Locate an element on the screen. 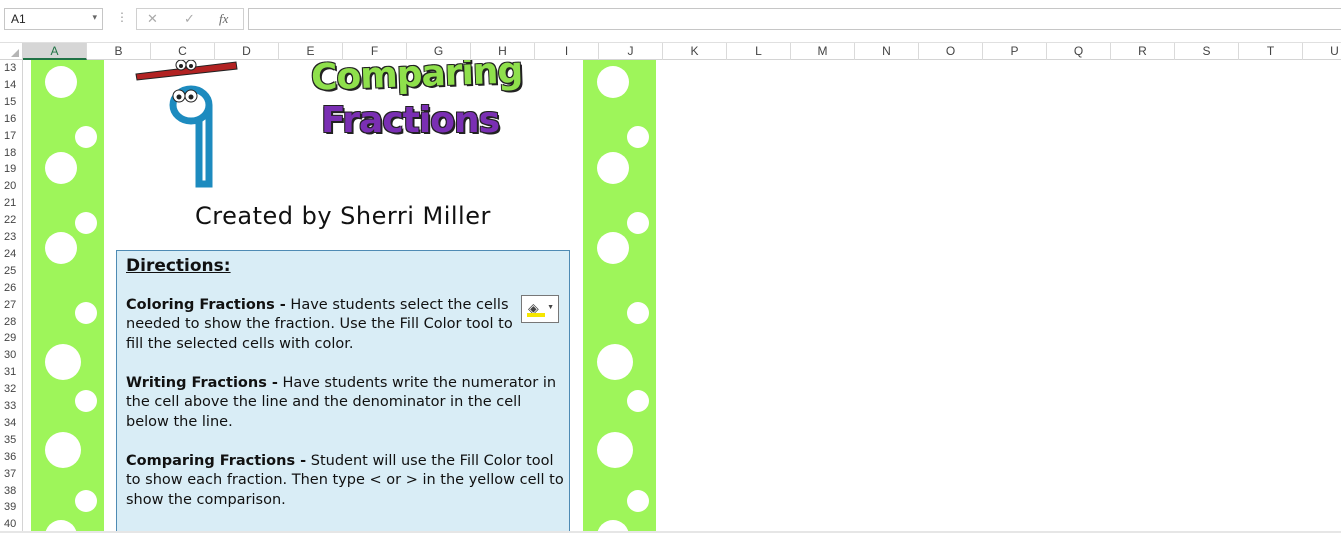 The width and height of the screenshot is (1341, 533). enter-icon: ✓ is located at coordinates (189, 19).